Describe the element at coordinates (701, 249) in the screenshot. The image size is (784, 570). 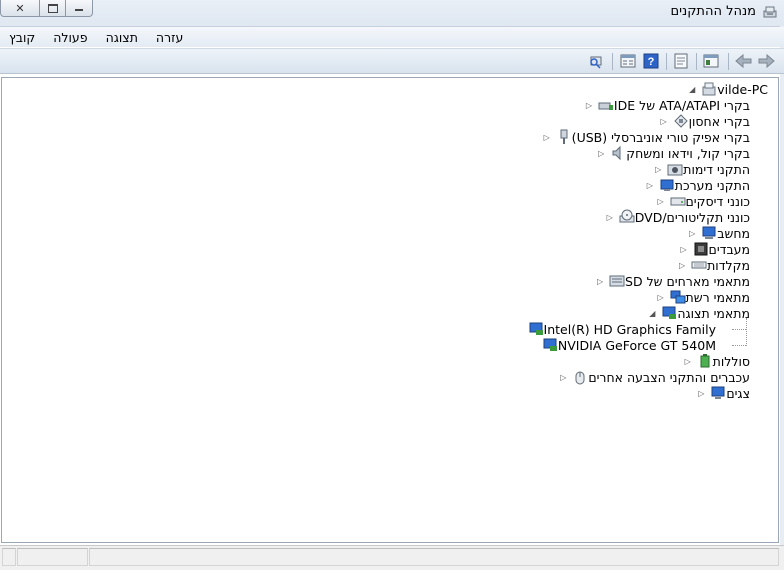
I see `processor-icon` at that location.